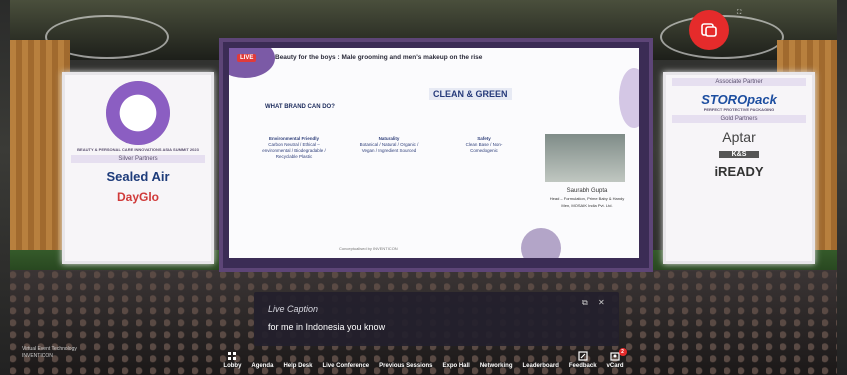 This screenshot has height=375, width=847. I want to click on live-caption-text: for me in Indonesia you know, so click(327, 327).